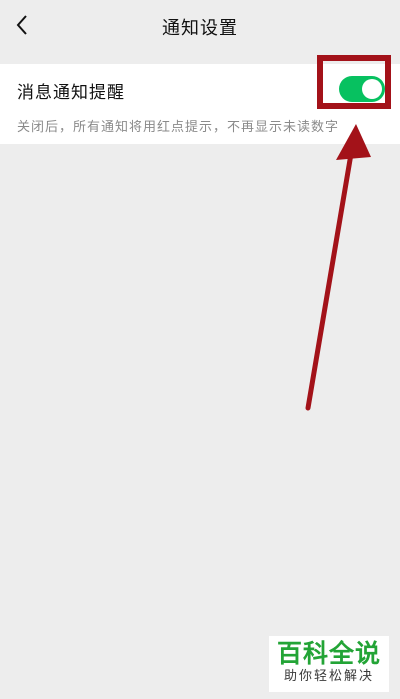  Describe the element at coordinates (328, 653) in the screenshot. I see `watermark-title: 百科全说` at that location.